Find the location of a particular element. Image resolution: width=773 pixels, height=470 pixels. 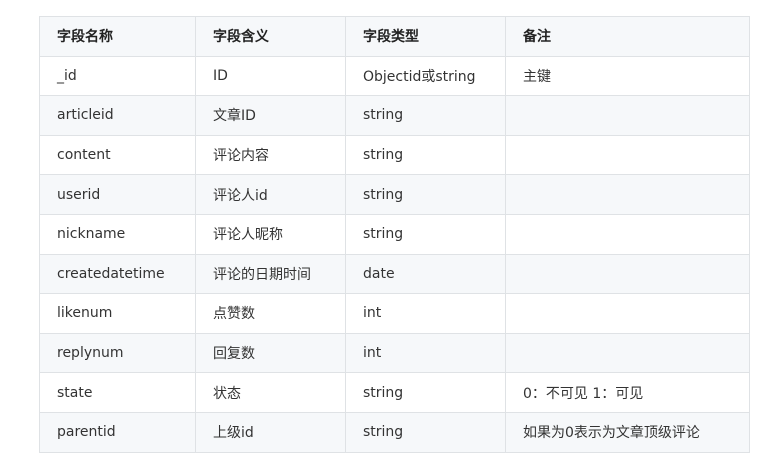

cell-field-type: Objectid或string is located at coordinates (425, 76).